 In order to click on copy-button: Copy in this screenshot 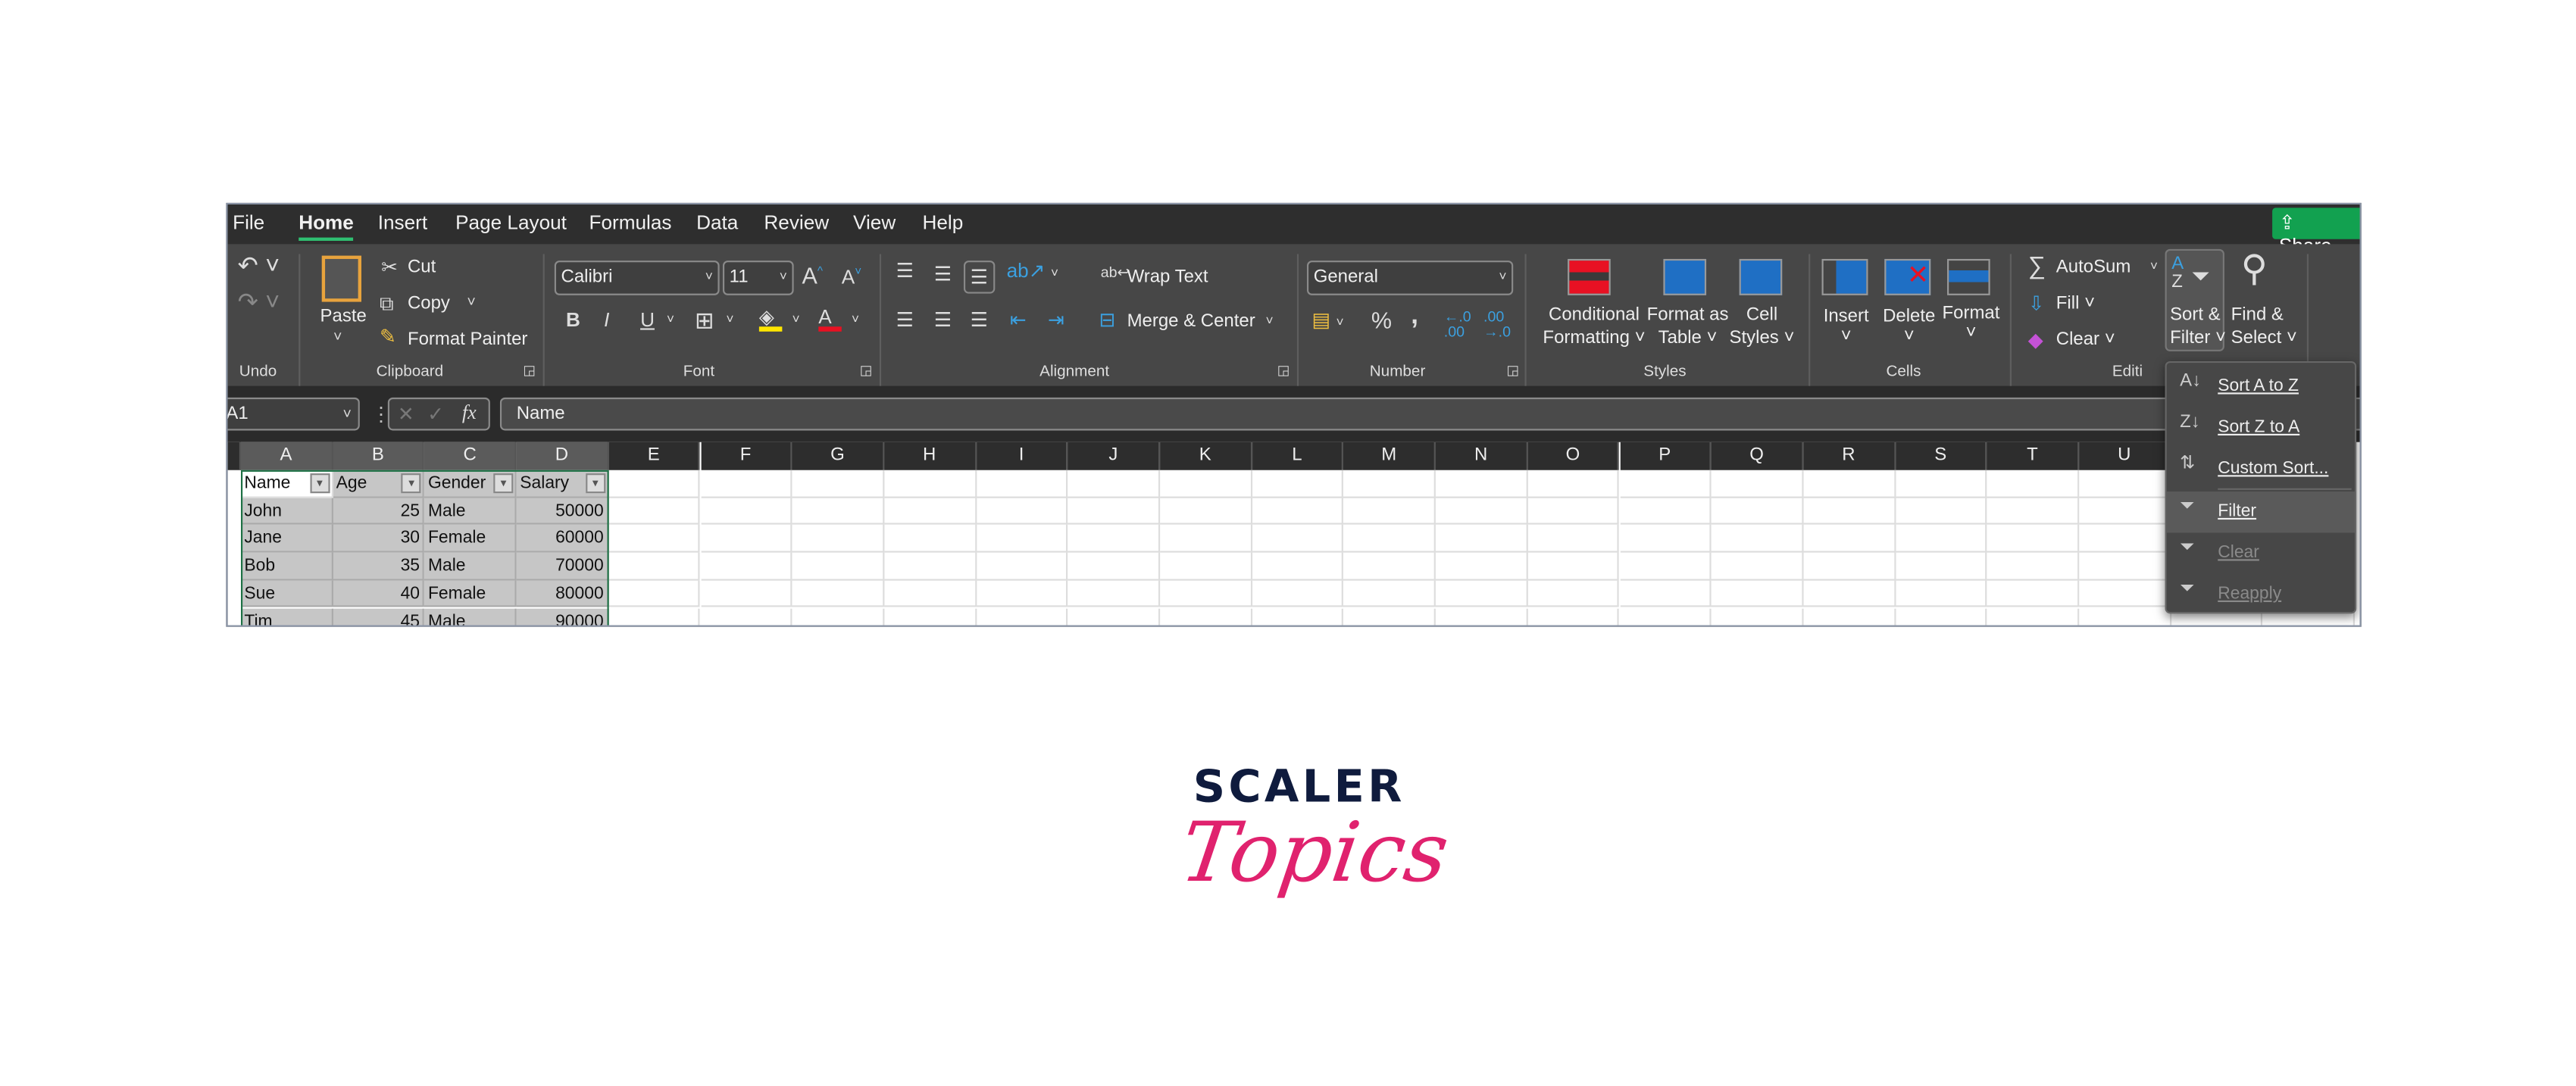, I will do `click(429, 304)`.